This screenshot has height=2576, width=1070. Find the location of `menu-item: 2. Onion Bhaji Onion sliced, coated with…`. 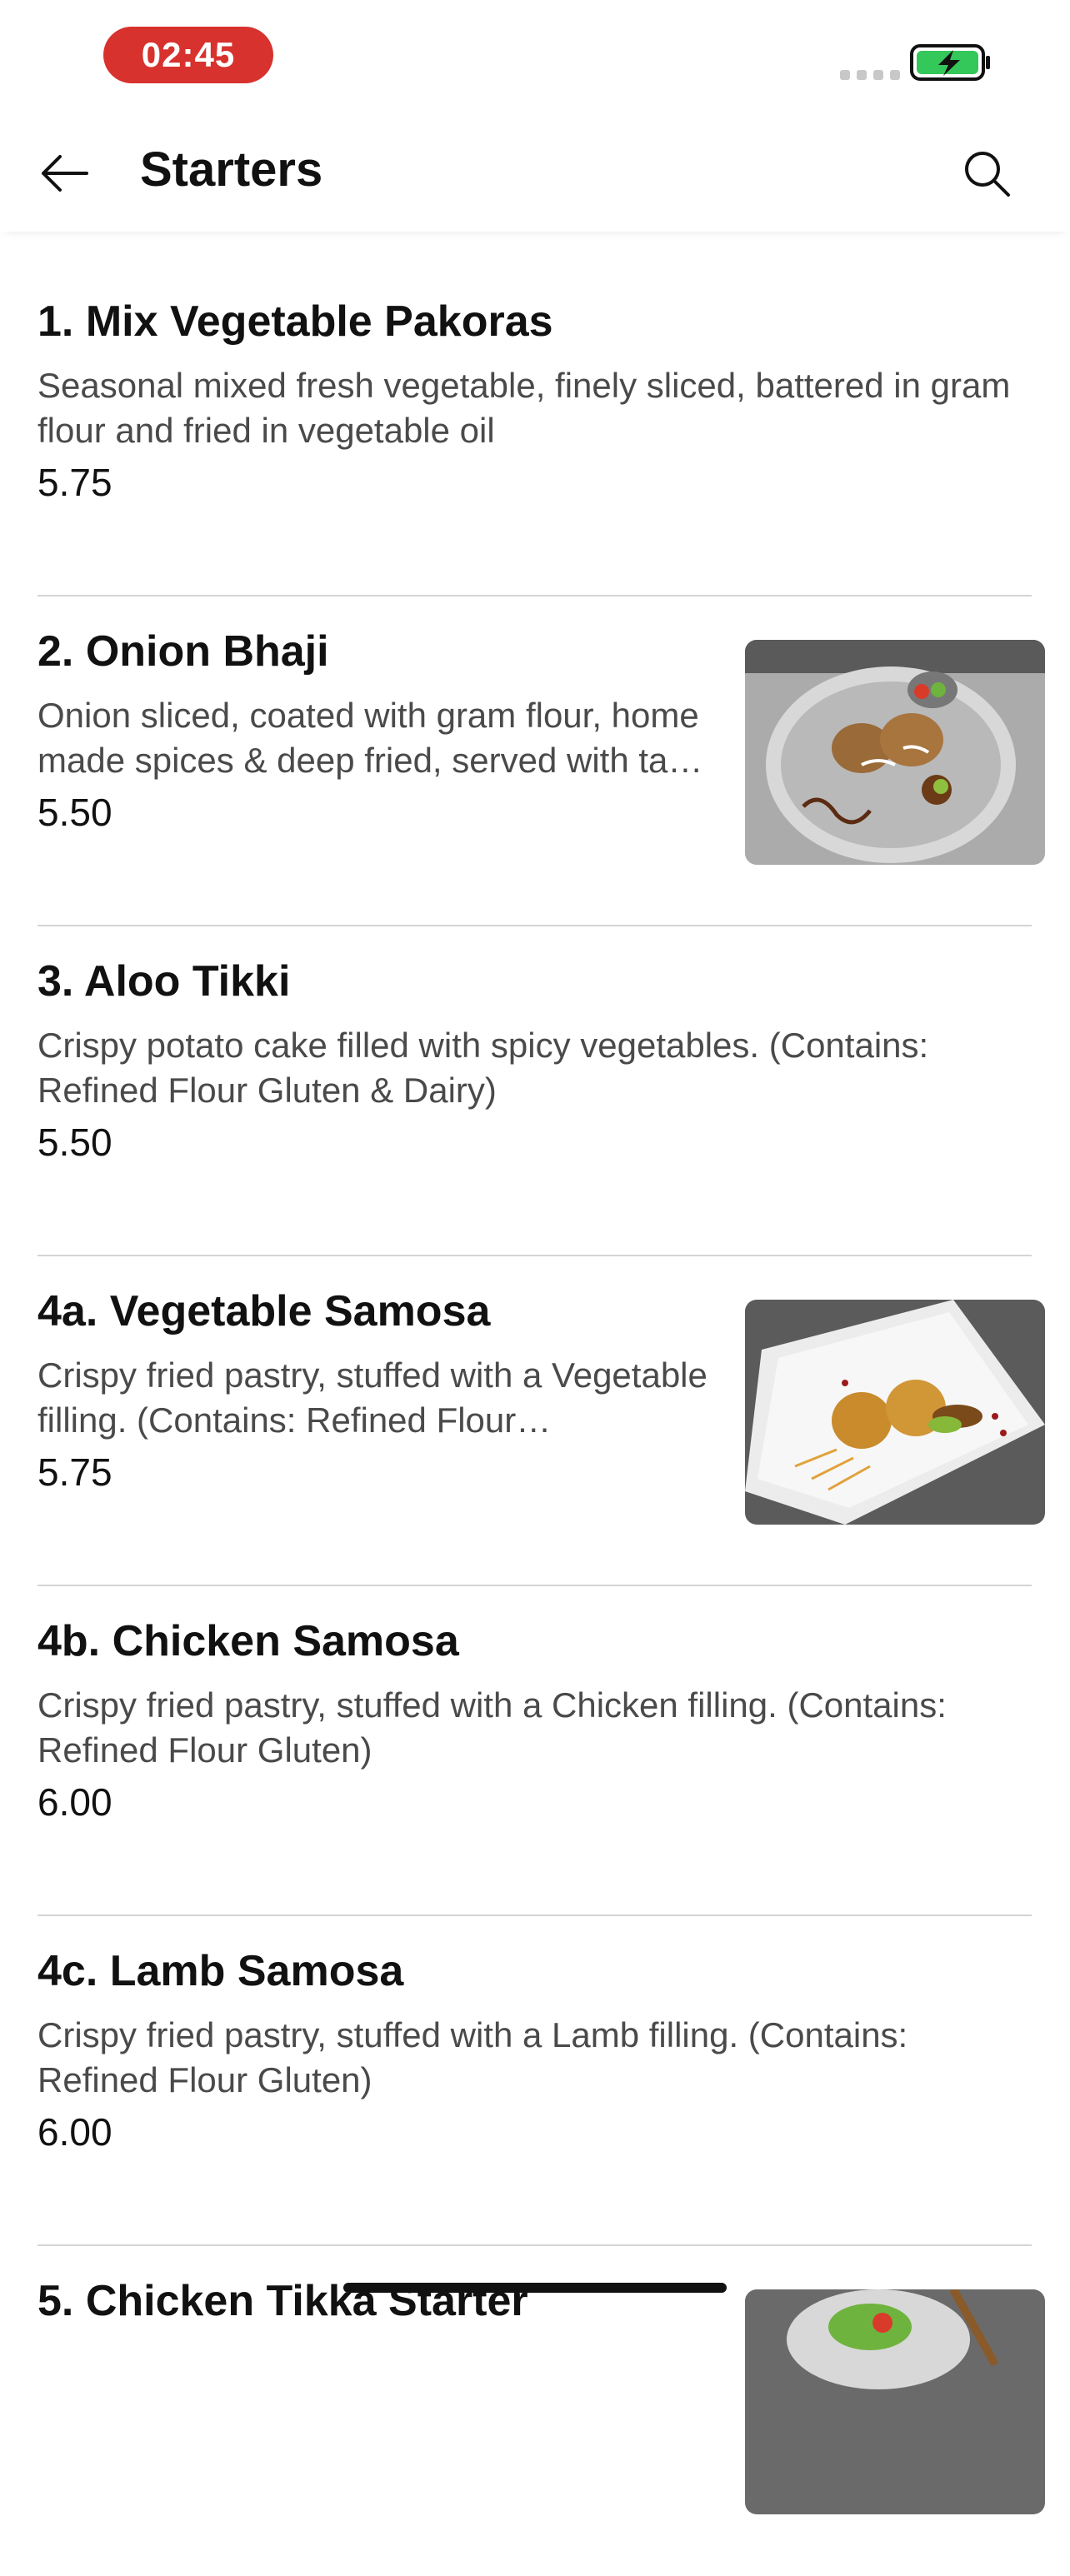

menu-item: 2. Onion Bhaji Onion sliced, coated with… is located at coordinates (535, 761).